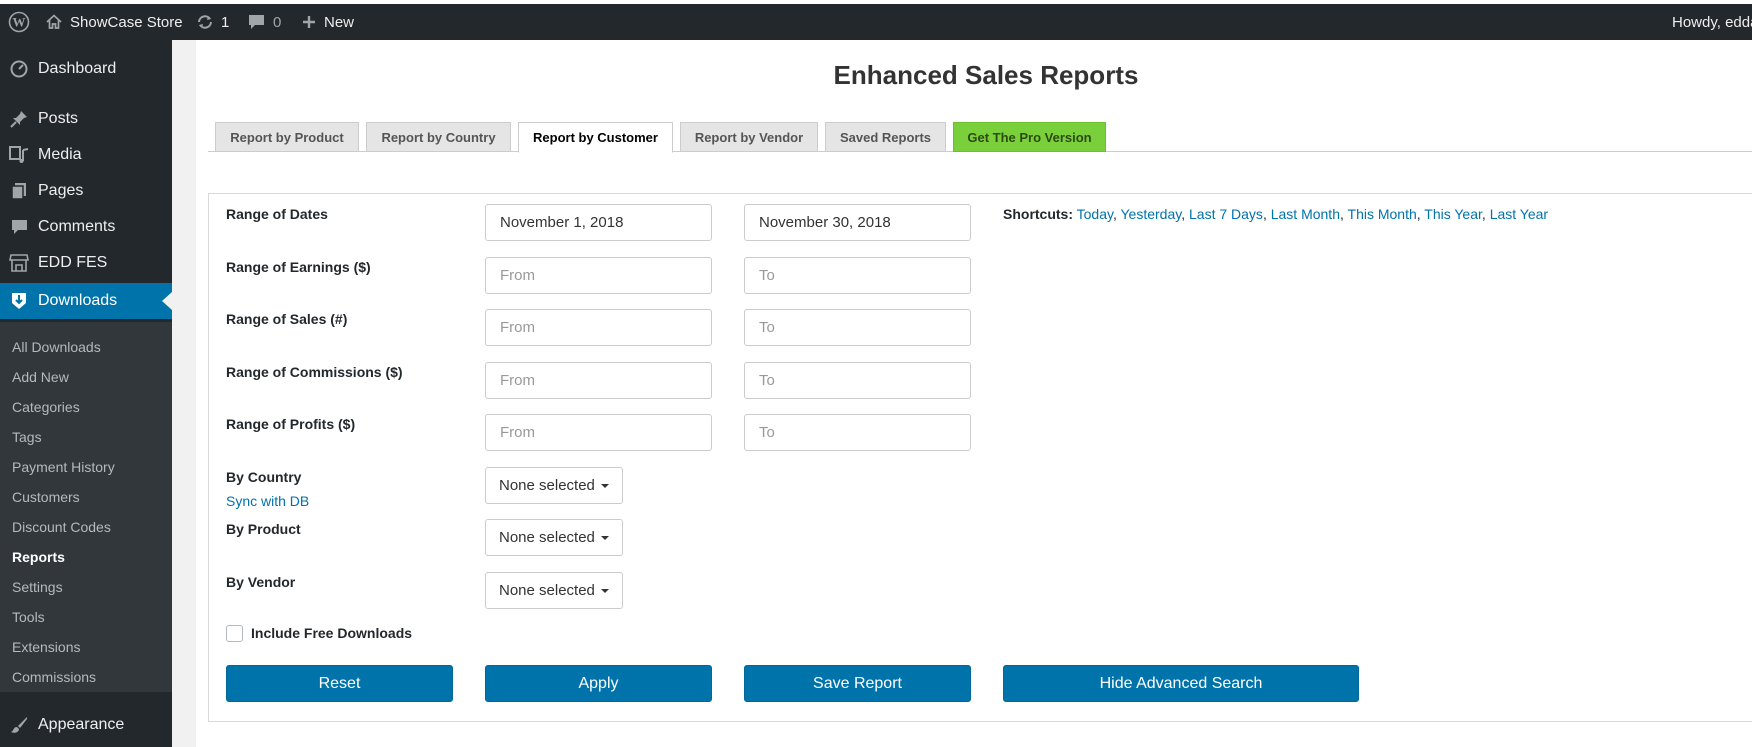 Image resolution: width=1752 pixels, height=747 pixels. Describe the element at coordinates (19, 22) in the screenshot. I see `wordpress-logo-icon: W` at that location.